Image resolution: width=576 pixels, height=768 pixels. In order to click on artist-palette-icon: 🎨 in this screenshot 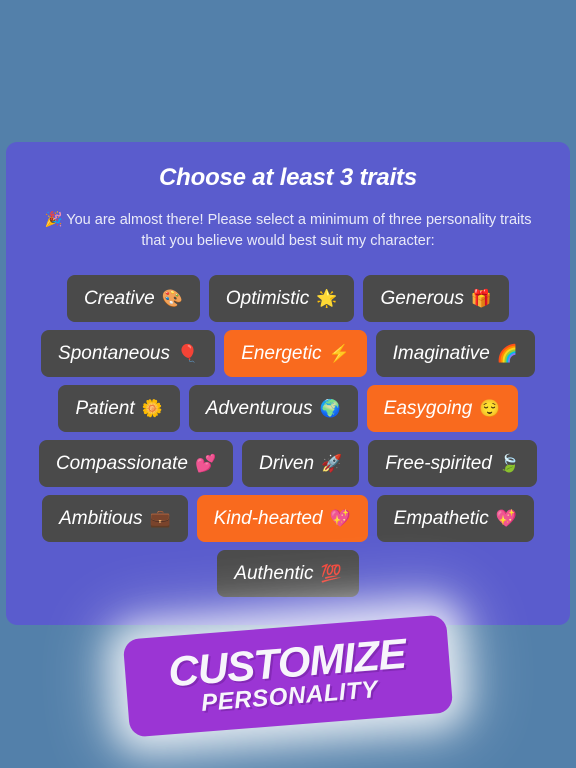, I will do `click(172, 299)`.